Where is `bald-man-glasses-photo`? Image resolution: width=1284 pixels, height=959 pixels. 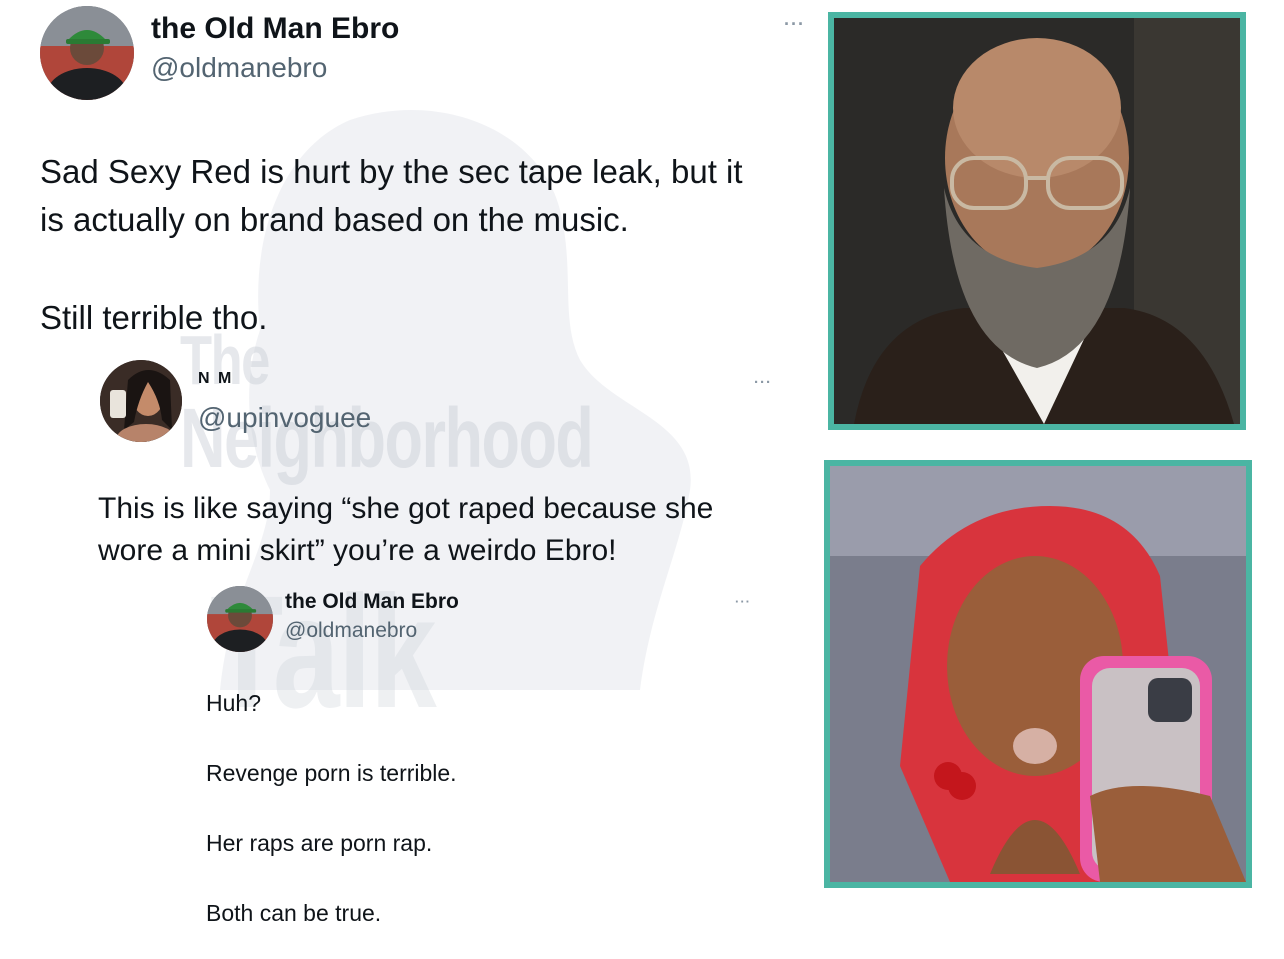 bald-man-glasses-photo is located at coordinates (1037, 221).